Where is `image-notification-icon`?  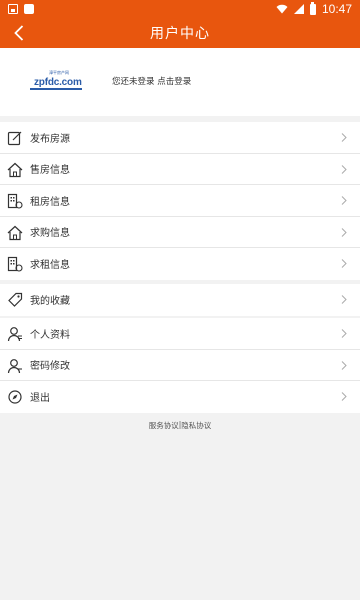 image-notification-icon is located at coordinates (13, 9).